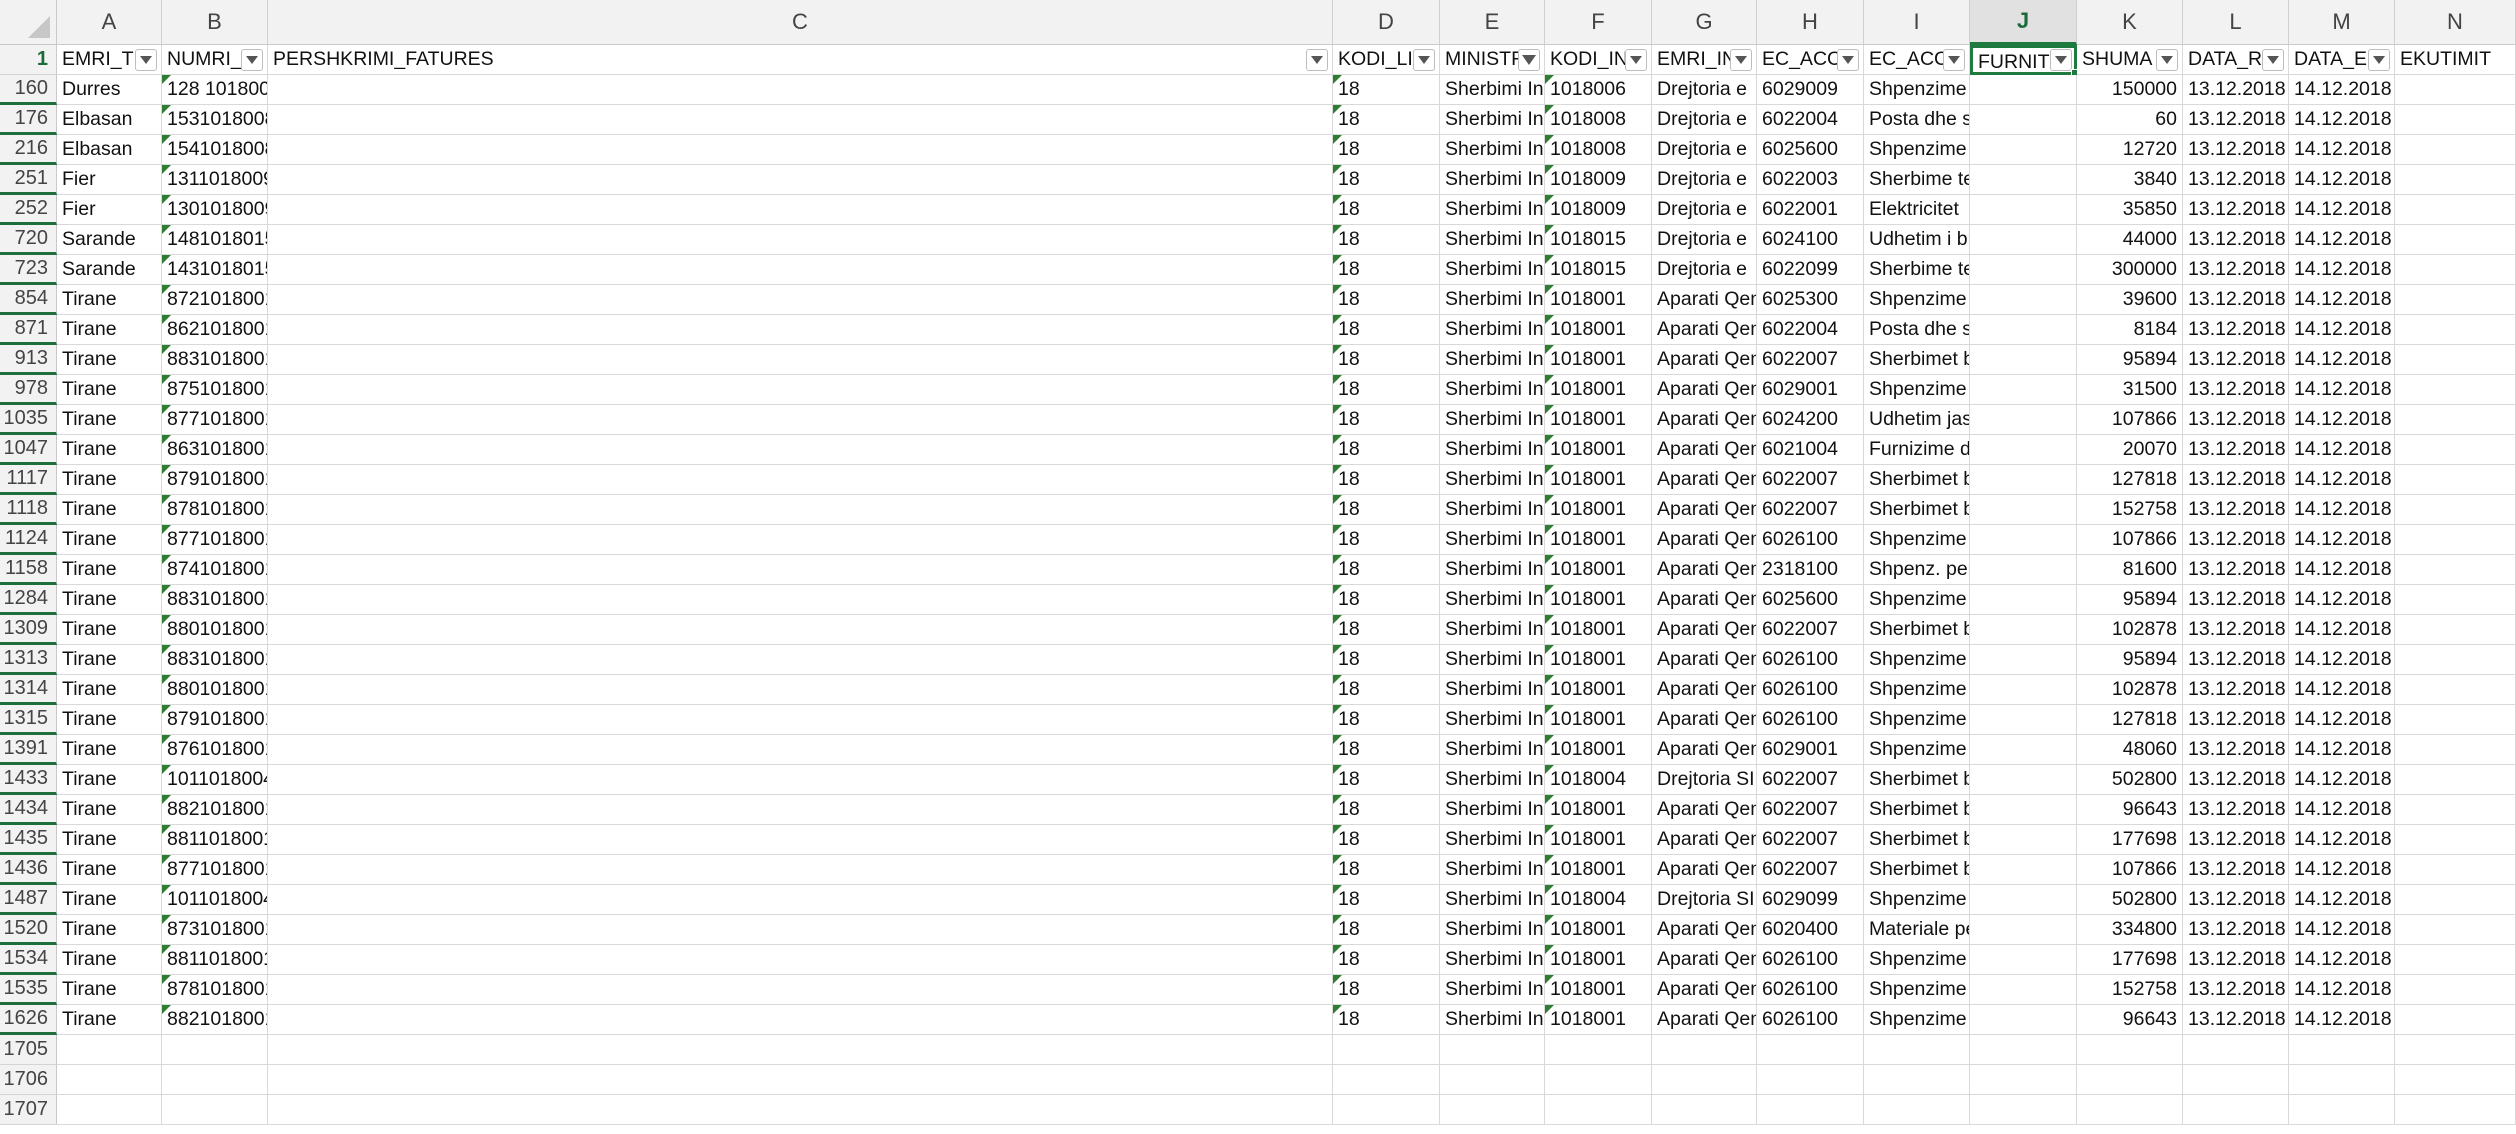 This screenshot has height=1134, width=2516. Describe the element at coordinates (1810, 930) in the screenshot. I see `table-cell: 6020400` at that location.